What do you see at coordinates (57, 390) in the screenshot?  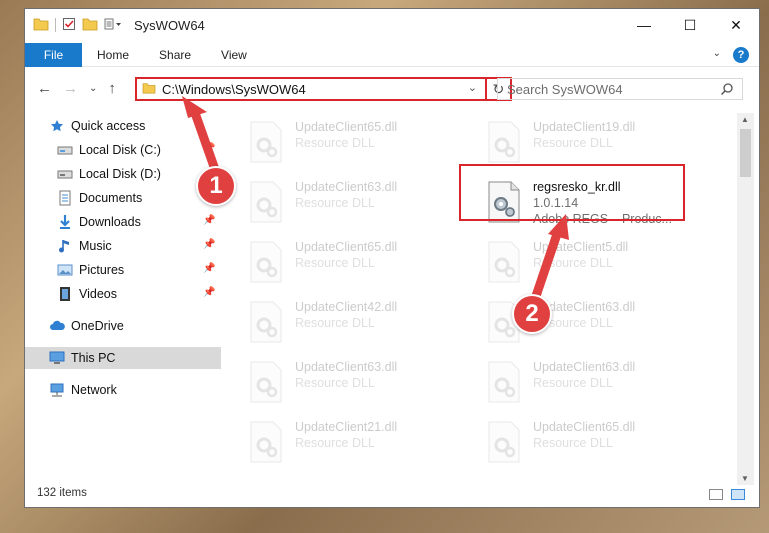 I see `network-icon` at bounding box center [57, 390].